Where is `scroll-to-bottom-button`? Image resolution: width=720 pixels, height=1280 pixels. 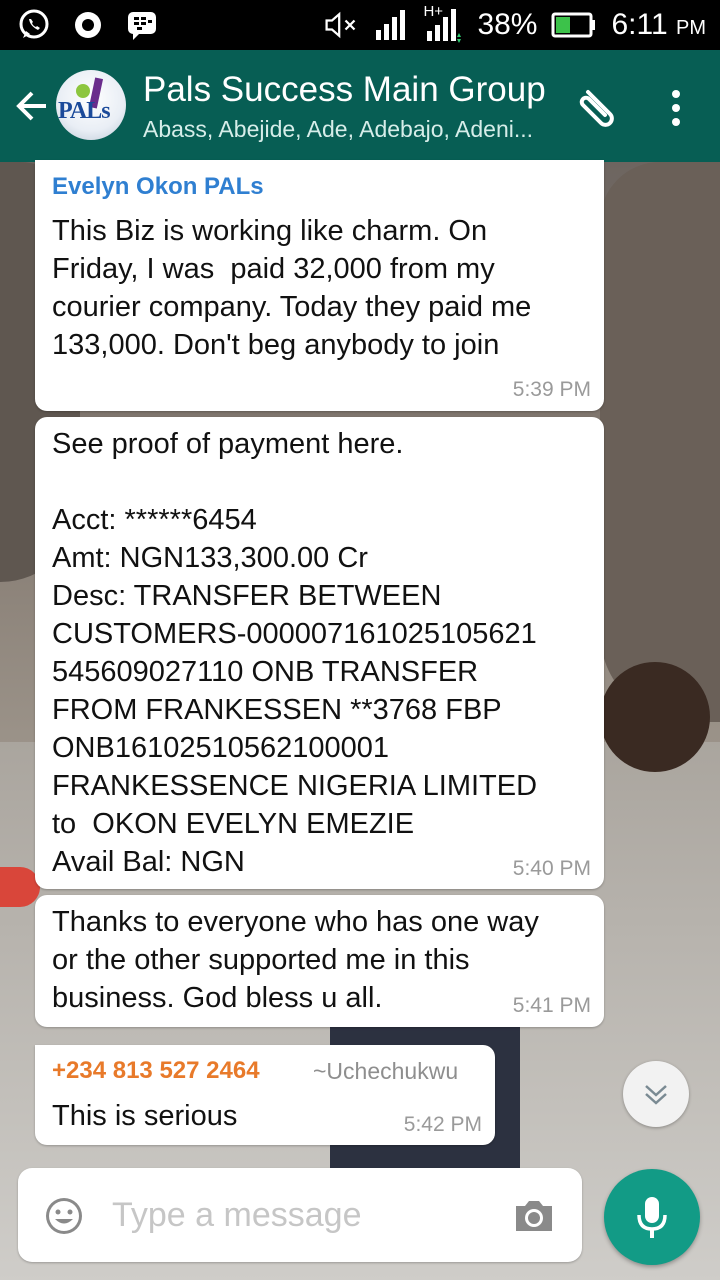 scroll-to-bottom-button is located at coordinates (656, 1094).